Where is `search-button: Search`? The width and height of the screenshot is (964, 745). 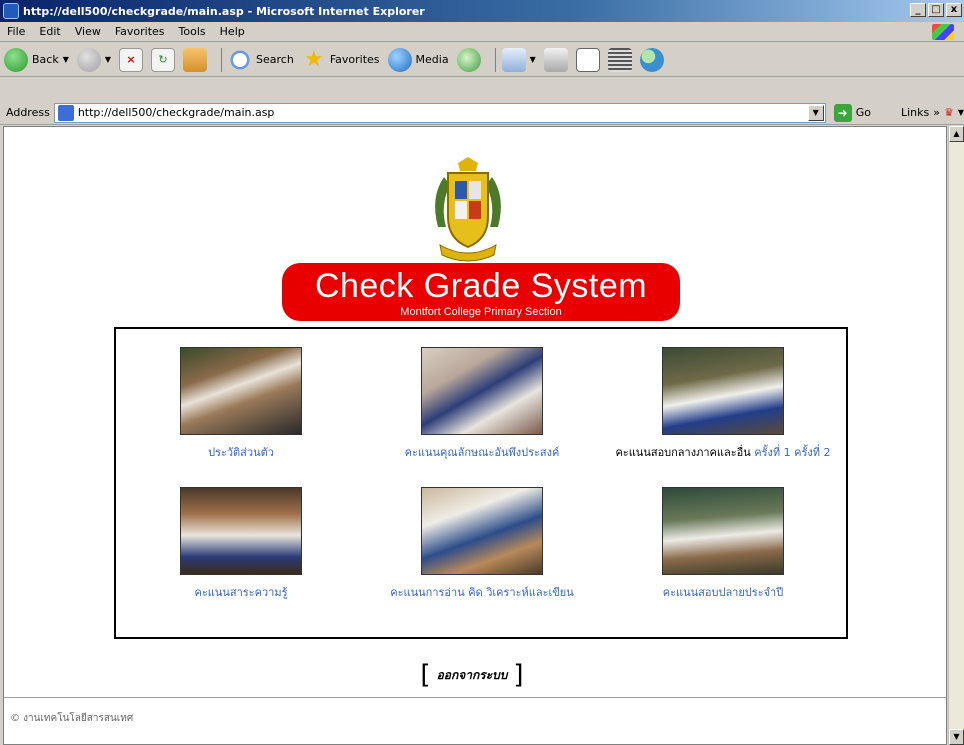
search-button: Search is located at coordinates (261, 59).